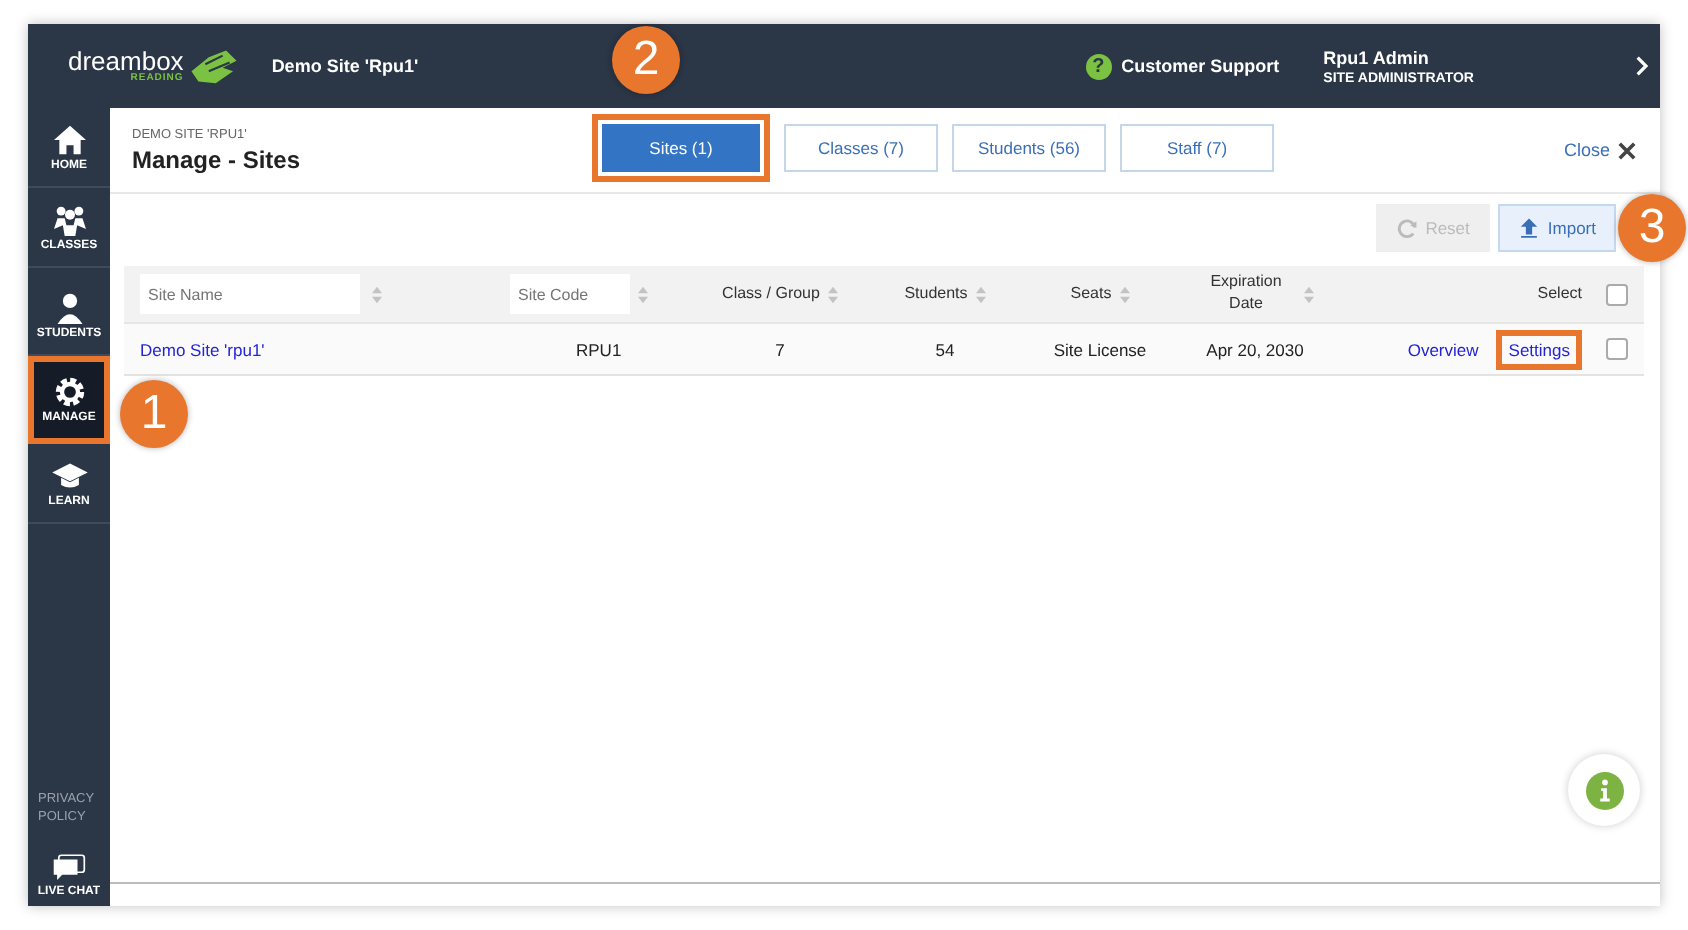  Describe the element at coordinates (1559, 294) in the screenshot. I see `column-header: Select` at that location.